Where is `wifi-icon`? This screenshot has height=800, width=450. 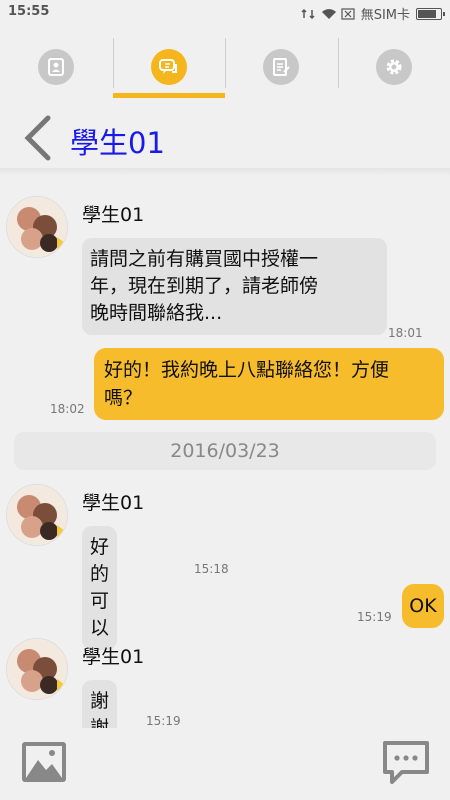
wifi-icon is located at coordinates (328, 14).